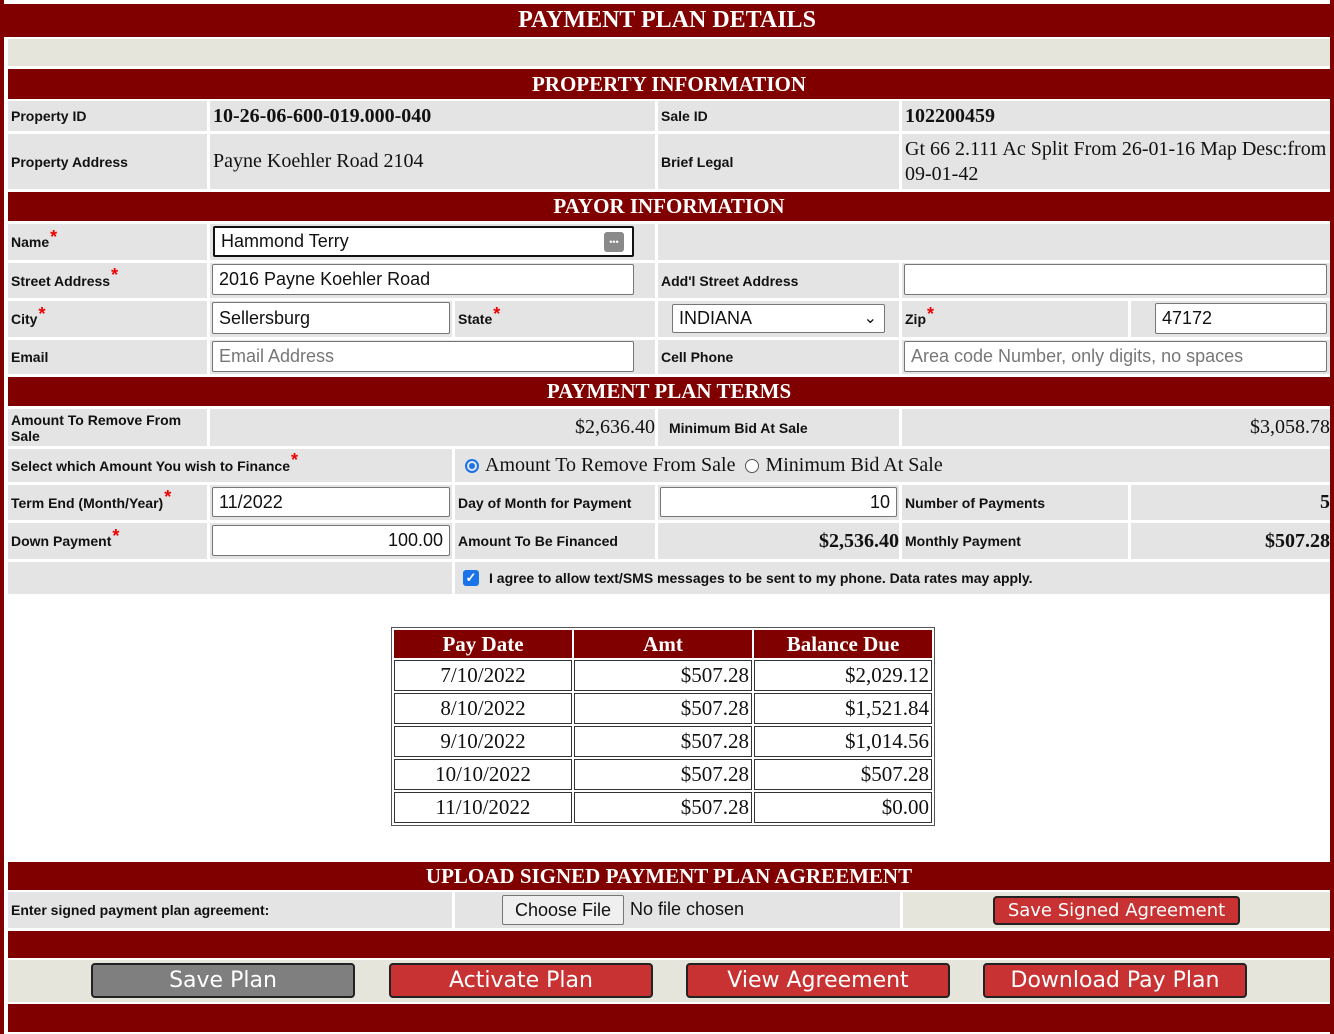  I want to click on addl-street-input, so click(1115, 279).